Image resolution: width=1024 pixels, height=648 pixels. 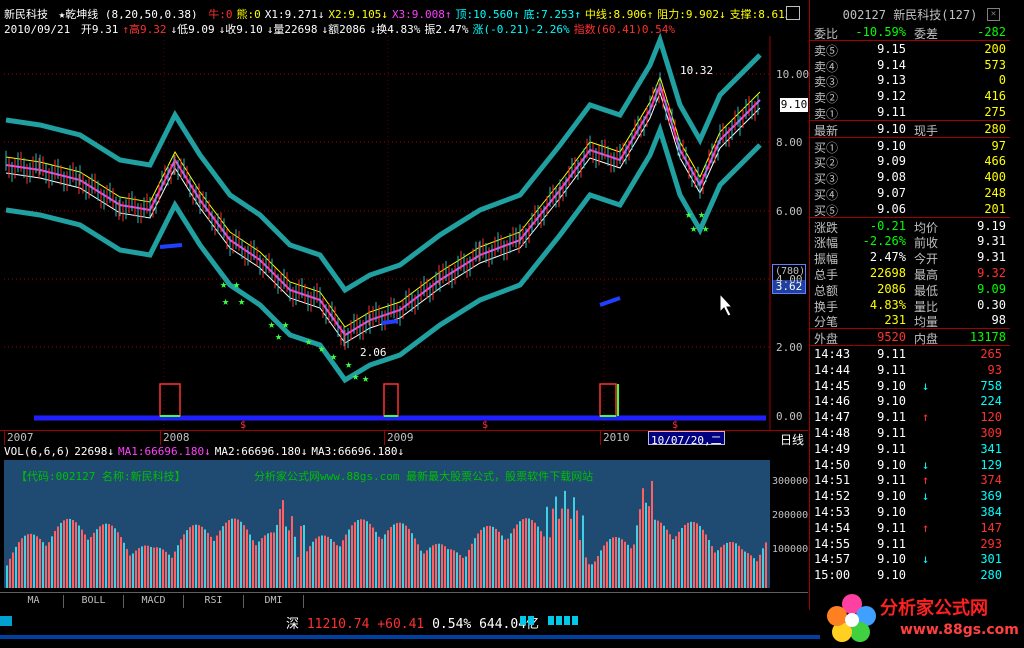 I want to click on stat-row: 振幅 2.47% 今开 9.31, so click(x=910, y=257).